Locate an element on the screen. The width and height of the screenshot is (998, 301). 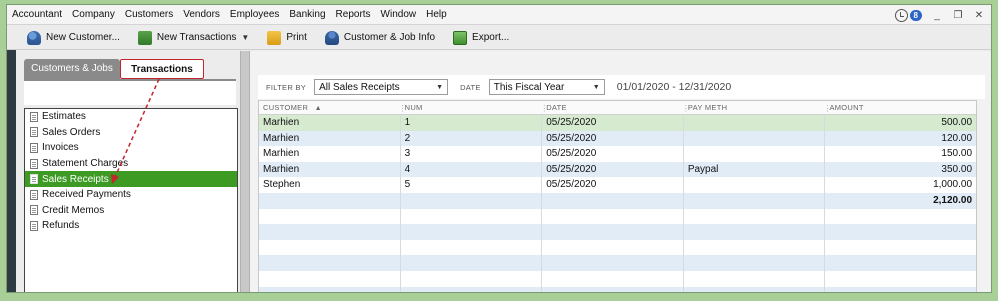
tab-transactions: Transactions is located at coordinates (162, 69).